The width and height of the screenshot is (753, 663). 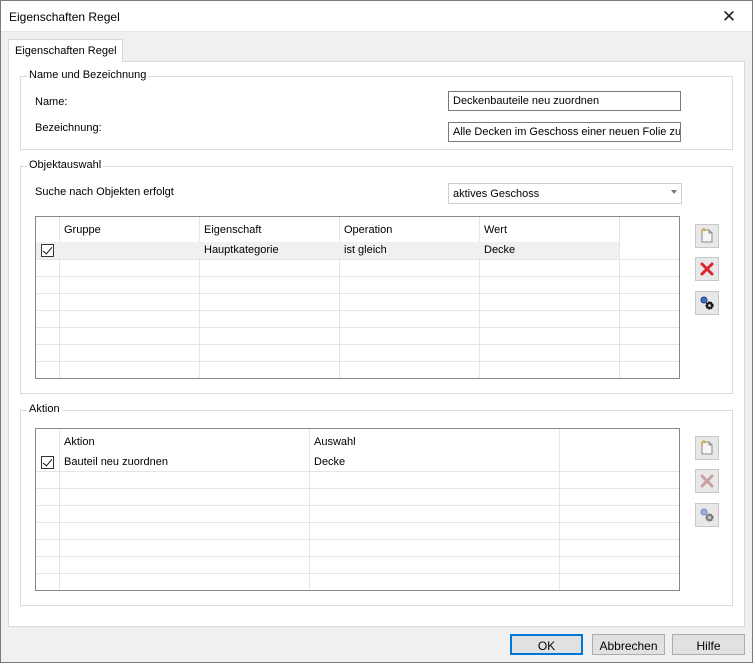 I want to click on name-input: Deckenbauteile neu zuordnen, so click(x=564, y=101).